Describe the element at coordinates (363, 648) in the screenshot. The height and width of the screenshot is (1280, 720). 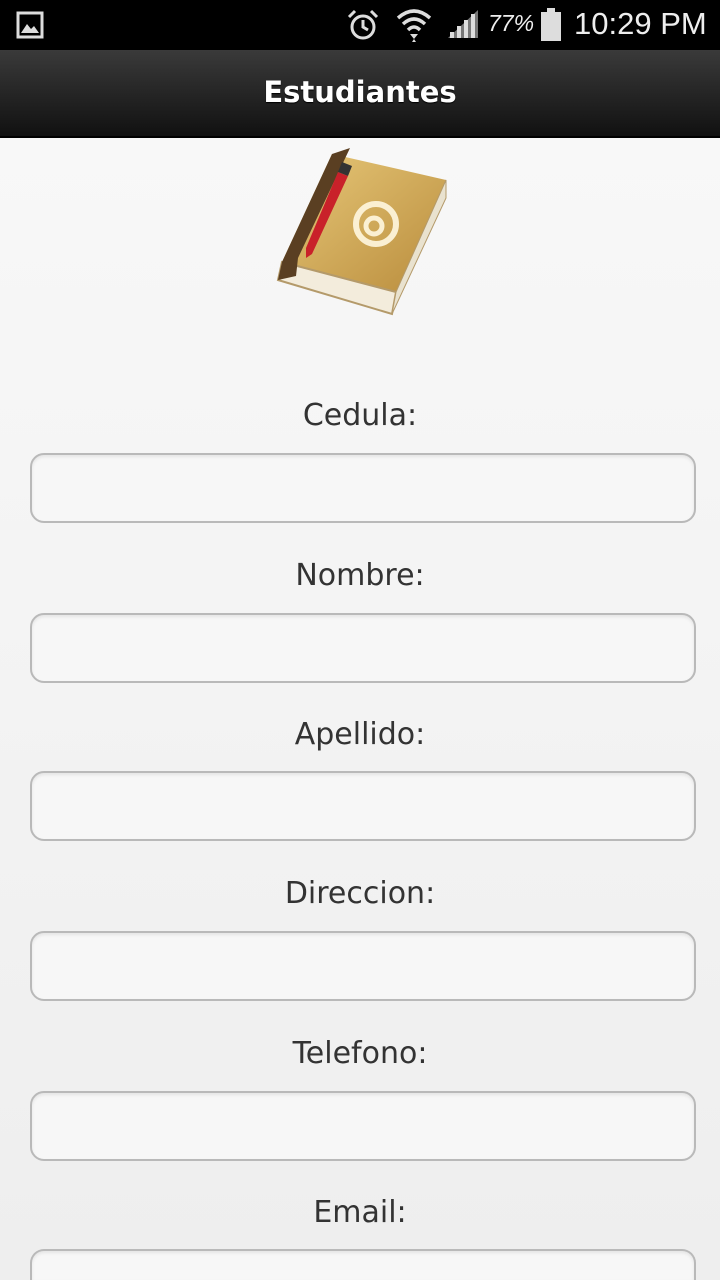
I see `nombre-field` at that location.